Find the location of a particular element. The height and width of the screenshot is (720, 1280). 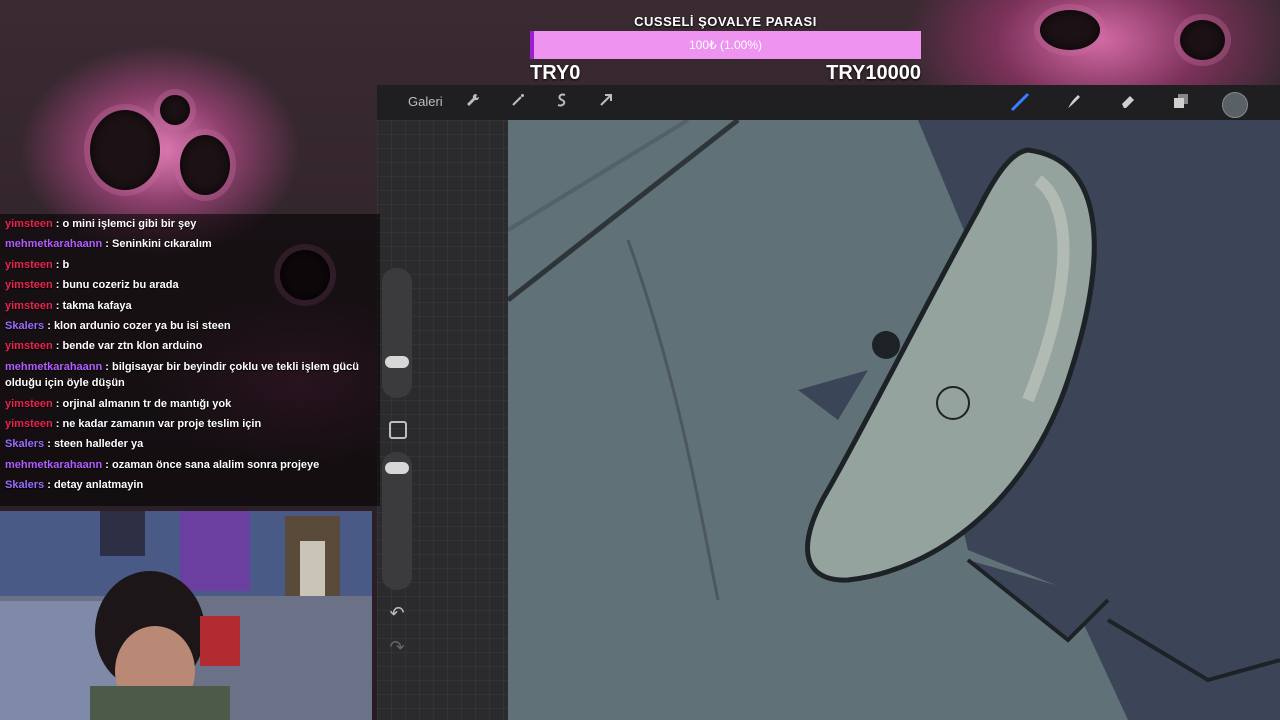

goal-min-label: TRY0 is located at coordinates (555, 73).